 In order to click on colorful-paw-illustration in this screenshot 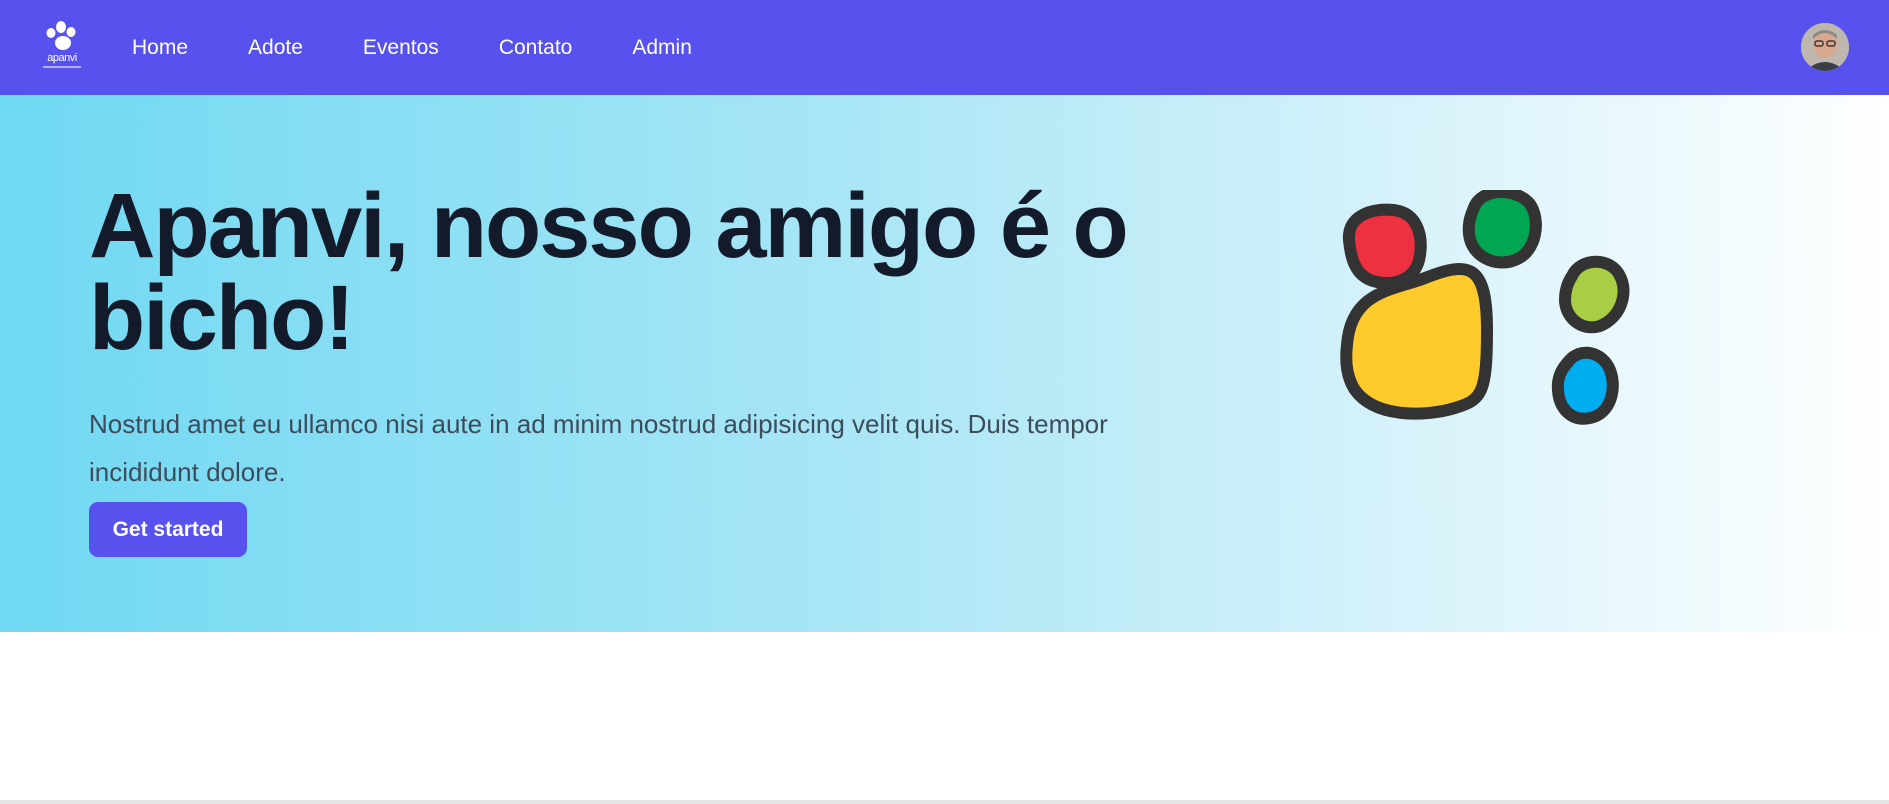, I will do `click(1505, 370)`.